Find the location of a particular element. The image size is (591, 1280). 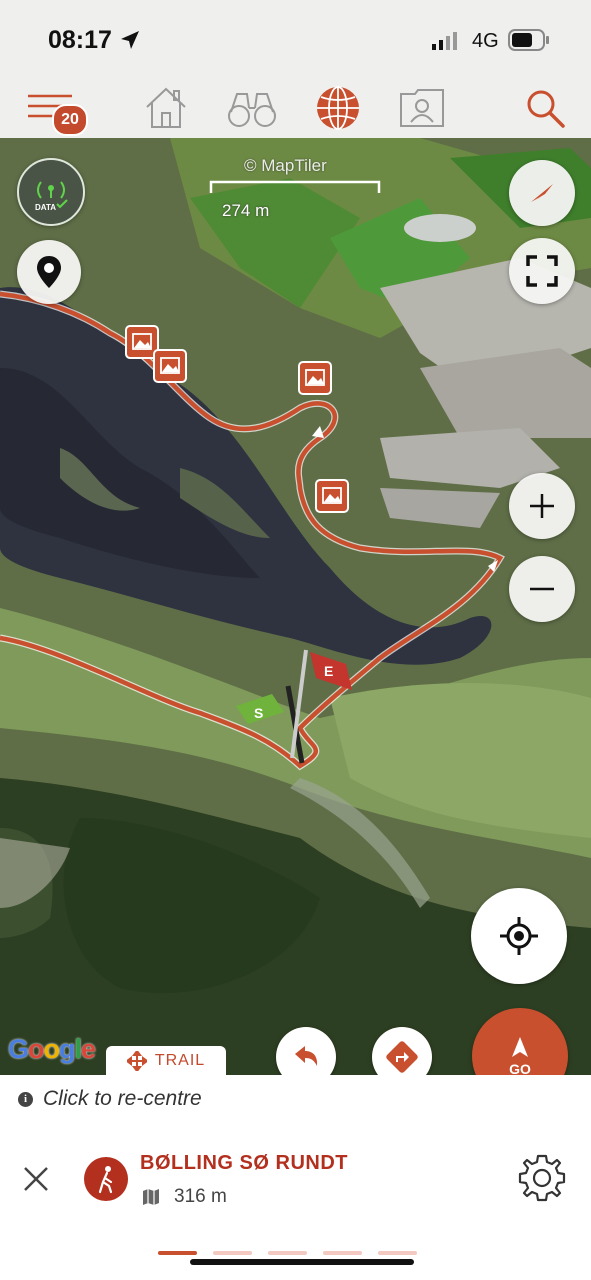

start-flag-label: S is located at coordinates (258, 713).